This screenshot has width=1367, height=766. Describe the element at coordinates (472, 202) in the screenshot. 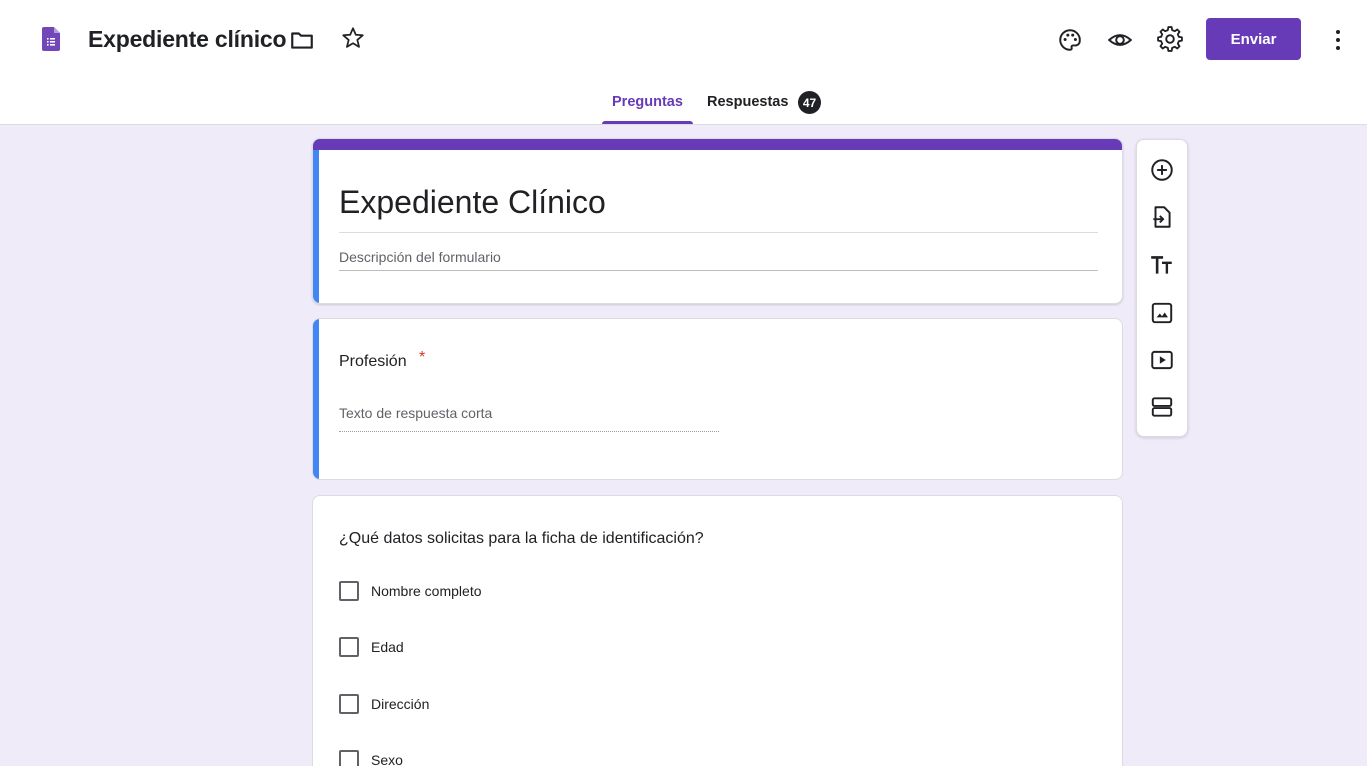

I see `form-title: Expediente Clínico` at that location.